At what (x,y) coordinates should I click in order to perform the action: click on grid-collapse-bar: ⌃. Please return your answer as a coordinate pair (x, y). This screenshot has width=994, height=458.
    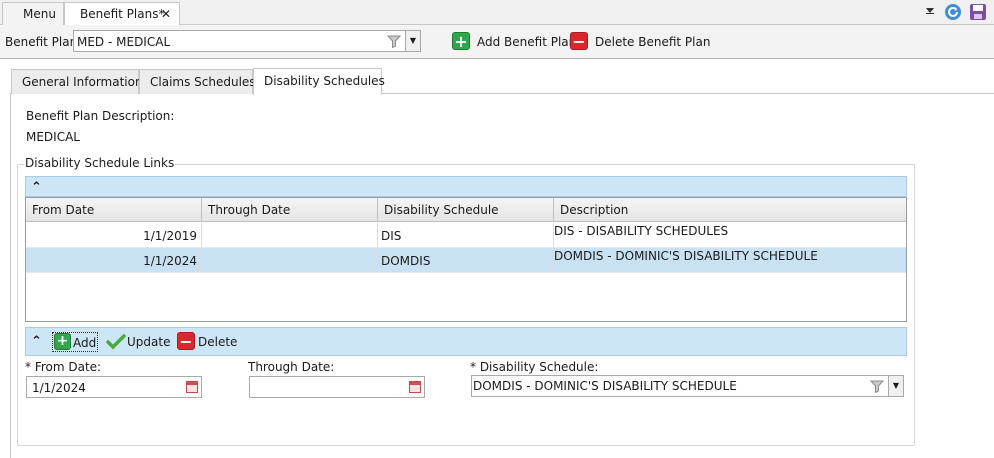
    Looking at the image, I should click on (466, 186).